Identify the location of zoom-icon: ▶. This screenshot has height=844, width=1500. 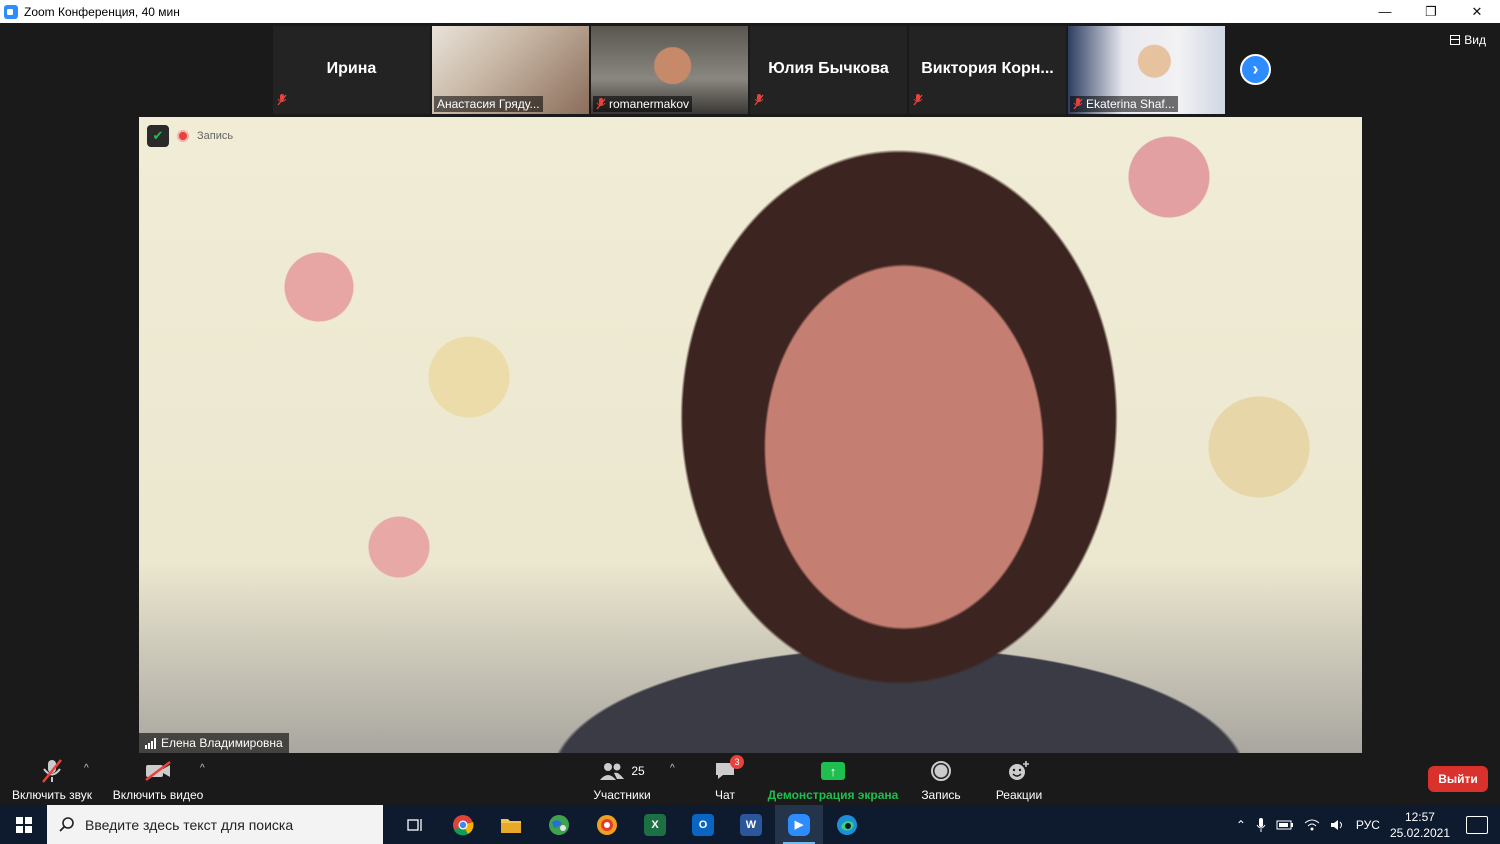
(799, 824).